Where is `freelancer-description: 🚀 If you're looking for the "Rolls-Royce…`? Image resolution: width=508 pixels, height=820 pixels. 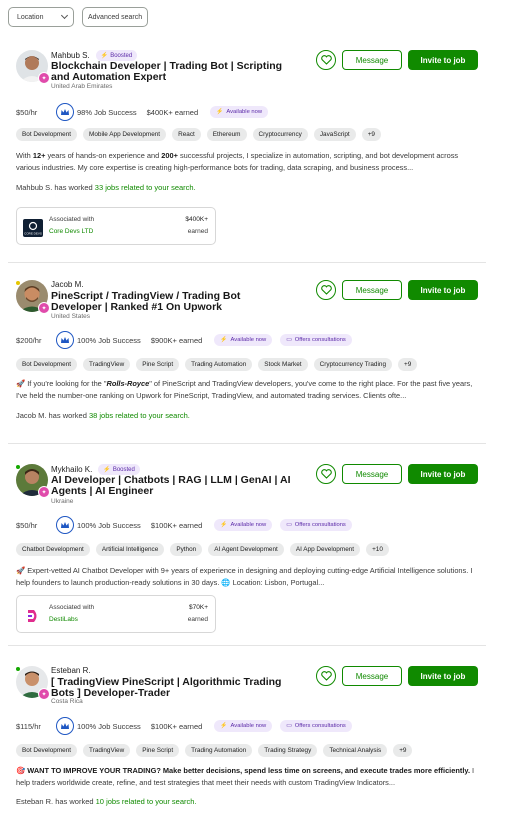
freelancer-description: 🚀 If you're looking for the "Rolls-Royce… is located at coordinates (248, 390).